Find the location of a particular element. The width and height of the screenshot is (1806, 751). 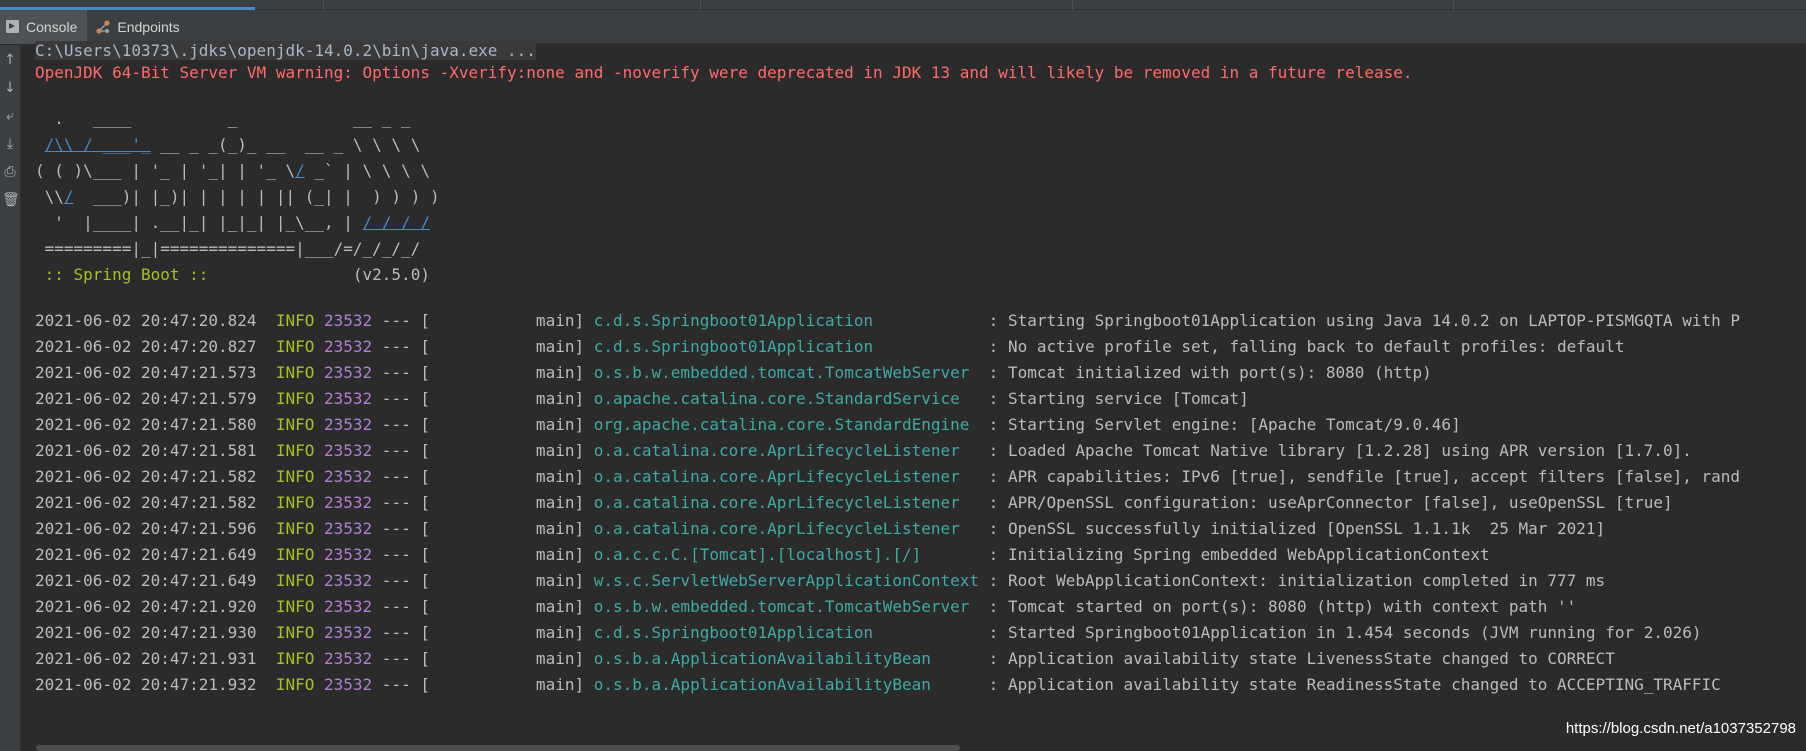

log-timestamp: 2021-06-02 20:47:20.824 is located at coordinates (146, 320).